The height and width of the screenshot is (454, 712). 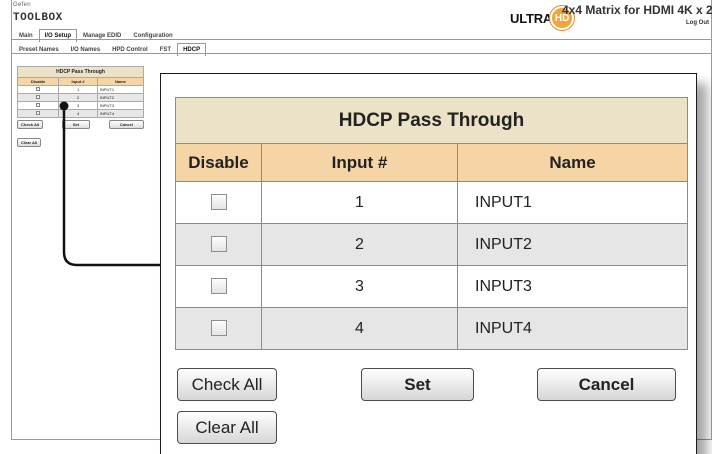 What do you see at coordinates (218, 286) in the screenshot?
I see `disable-checkbox-input3` at bounding box center [218, 286].